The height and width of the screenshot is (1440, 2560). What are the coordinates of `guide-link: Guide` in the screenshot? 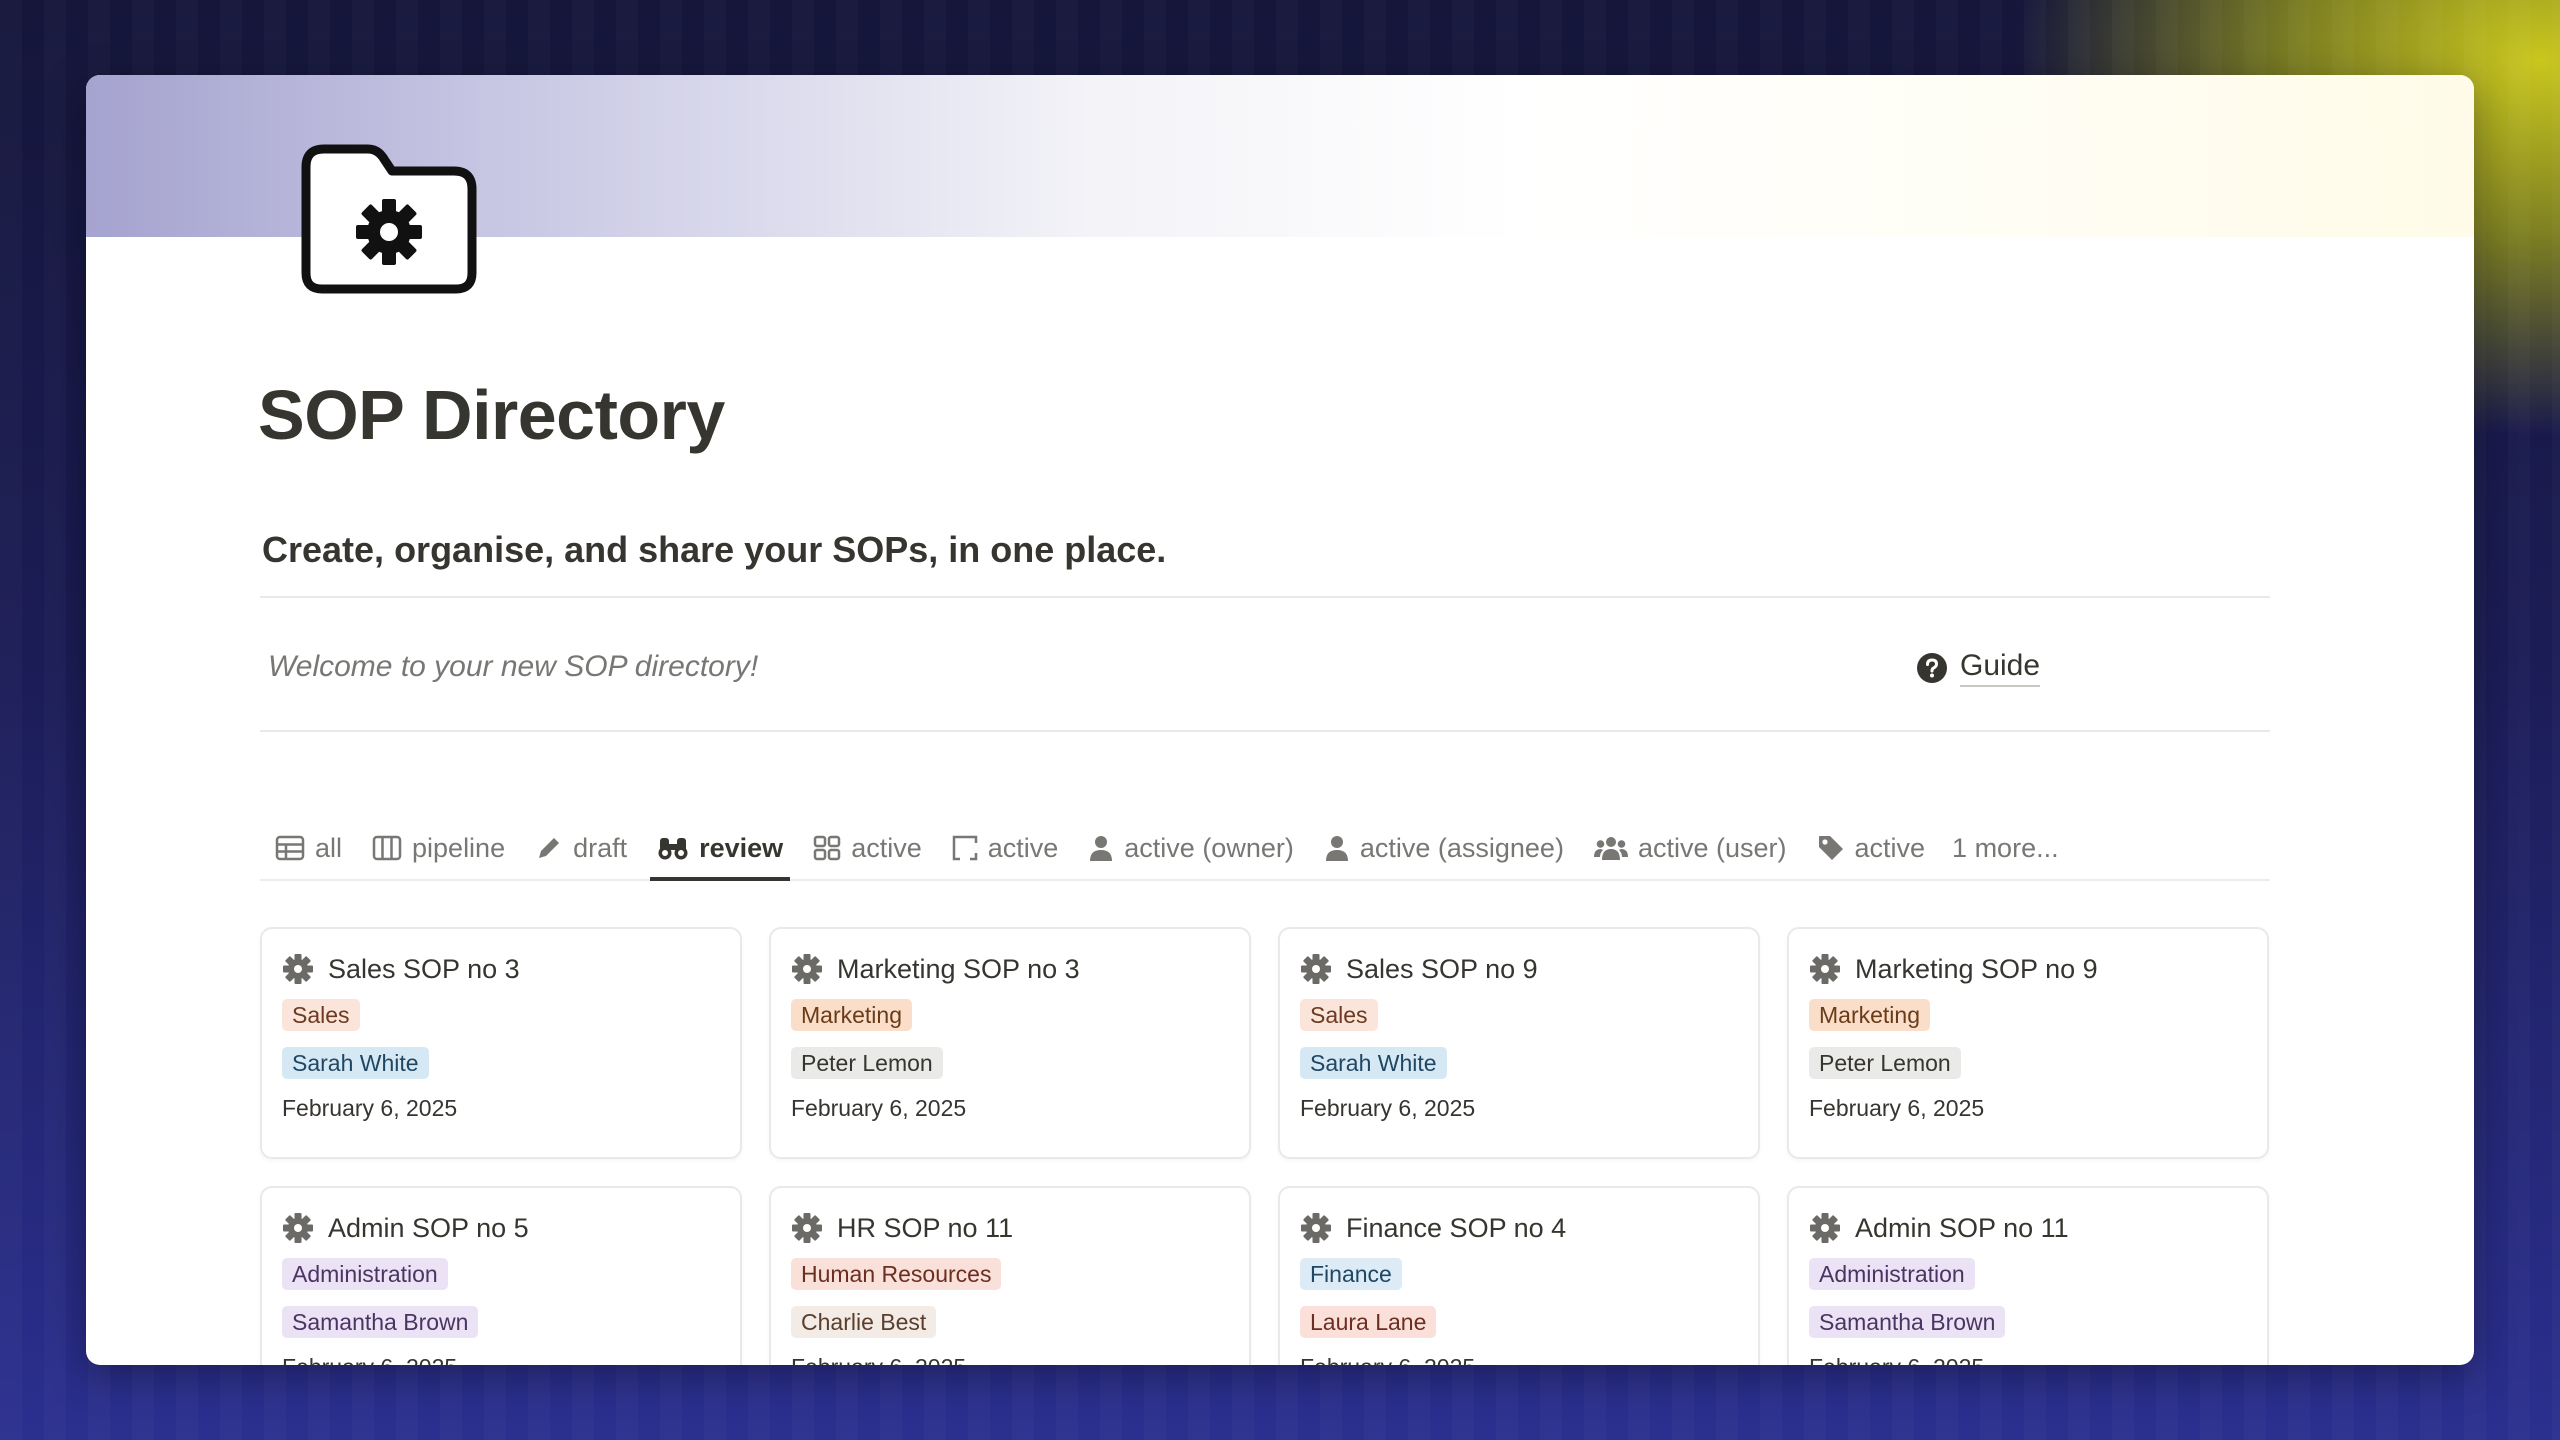 It's located at (1978, 668).